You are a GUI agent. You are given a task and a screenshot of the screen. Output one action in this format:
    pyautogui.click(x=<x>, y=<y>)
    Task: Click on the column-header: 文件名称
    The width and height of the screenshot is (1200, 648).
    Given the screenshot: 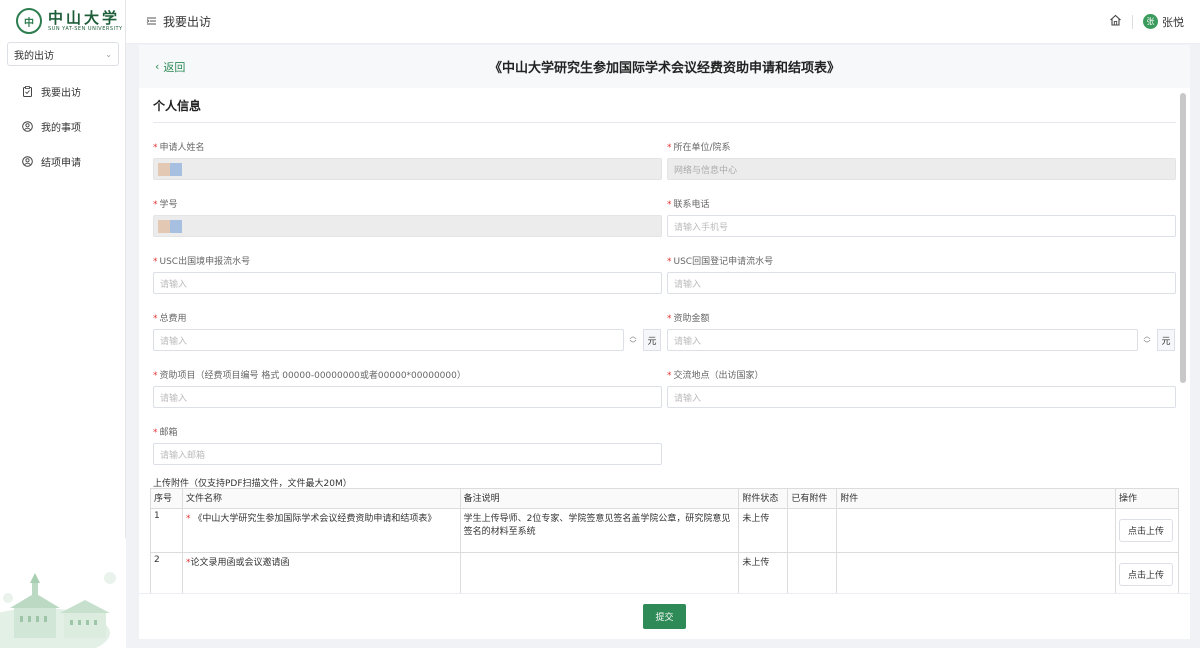 What is the action you would take?
    pyautogui.click(x=321, y=498)
    